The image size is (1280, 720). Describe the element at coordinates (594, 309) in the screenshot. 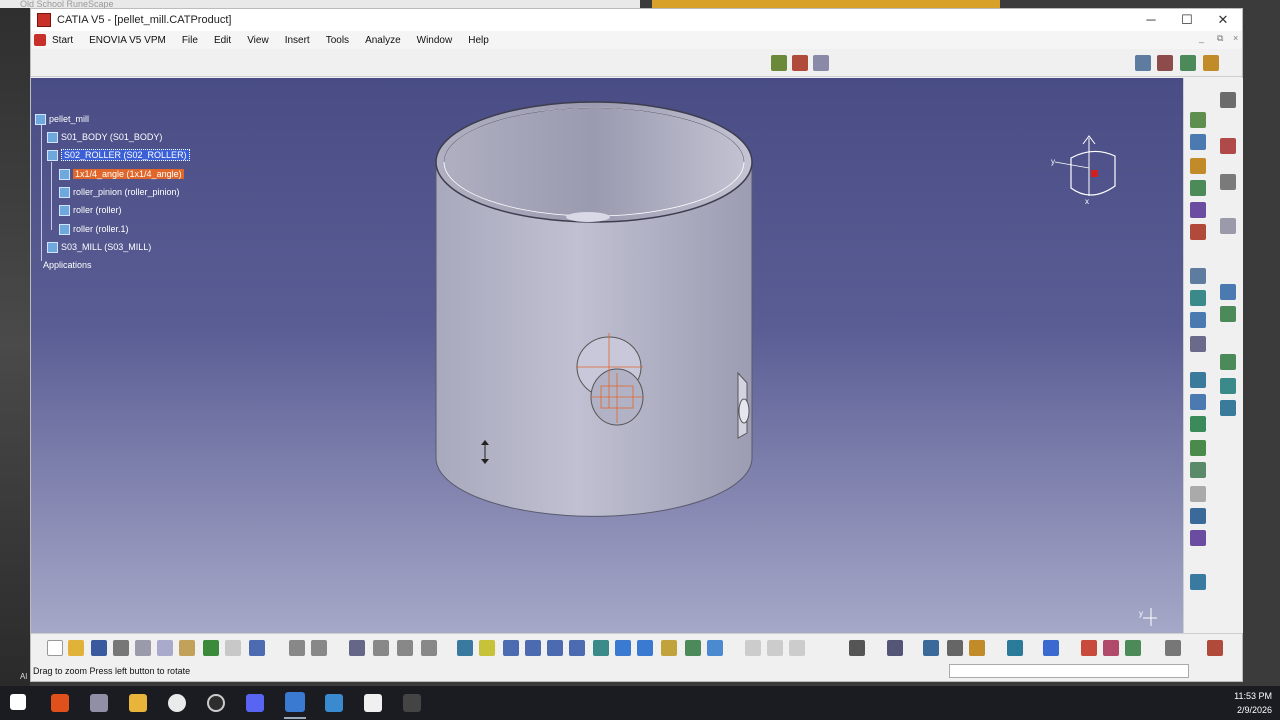

I see `pellet-mill-model` at that location.